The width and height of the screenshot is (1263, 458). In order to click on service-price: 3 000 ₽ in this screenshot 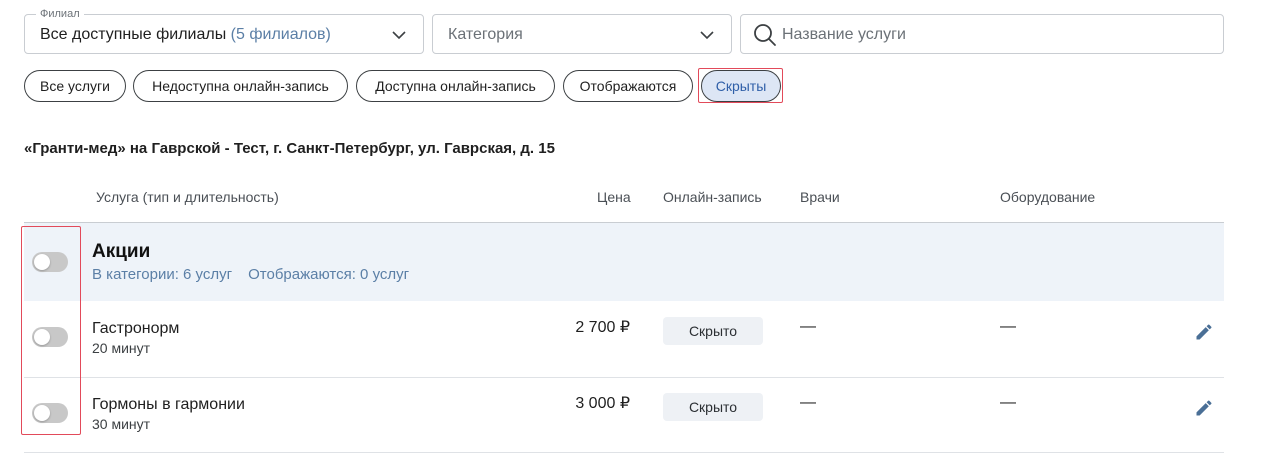, I will do `click(602, 403)`.